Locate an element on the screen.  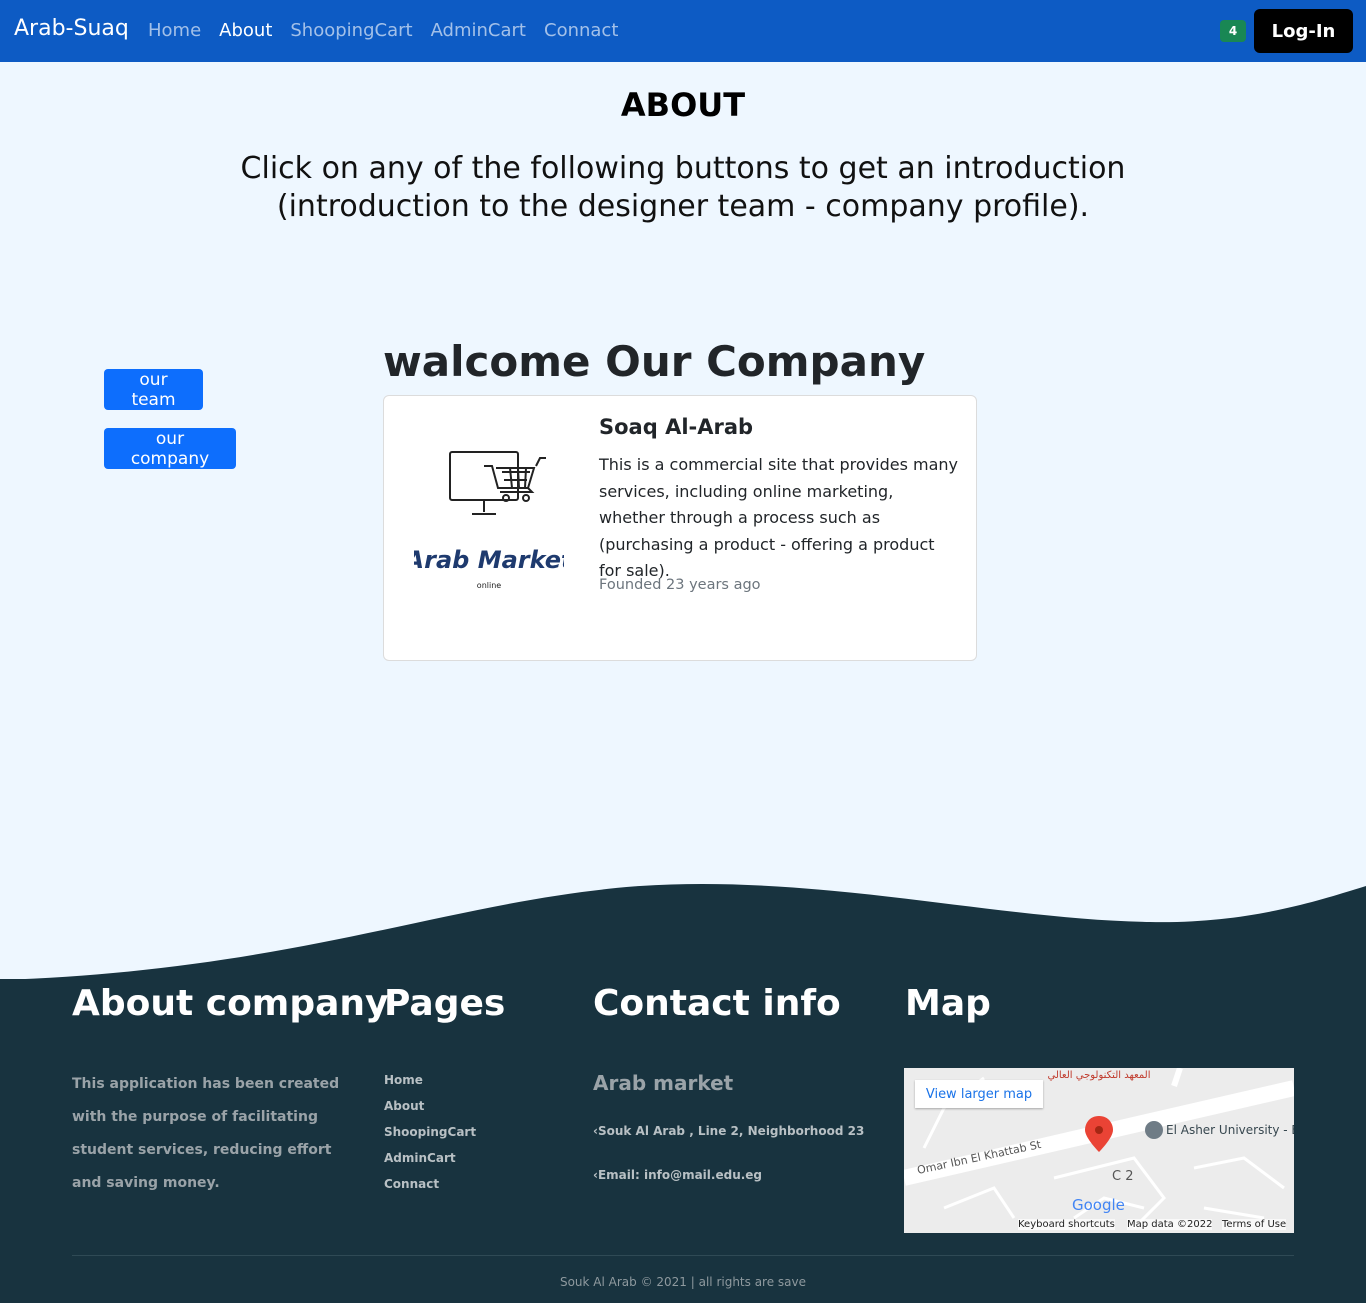
google-logo: Google is located at coordinates (1098, 1205).